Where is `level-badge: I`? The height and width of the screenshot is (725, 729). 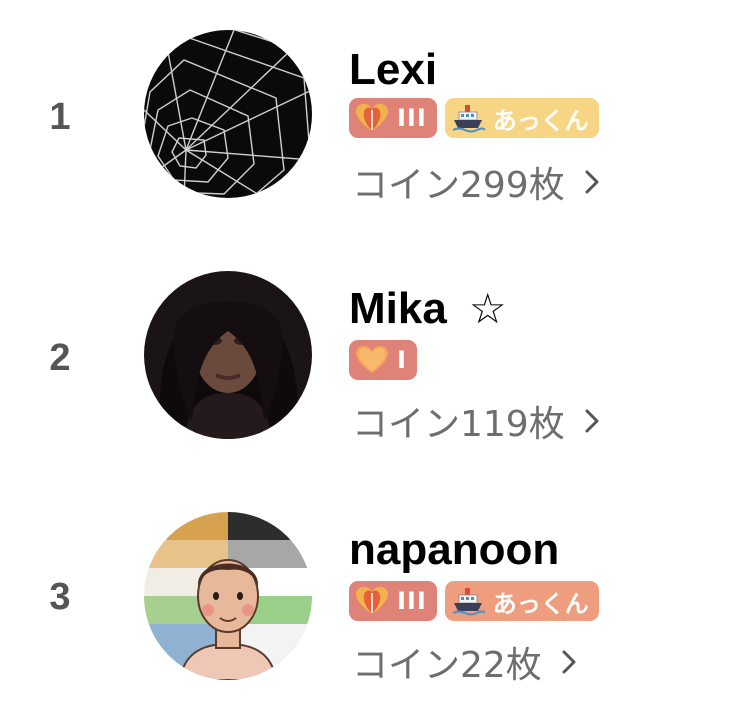 level-badge: I is located at coordinates (383, 360).